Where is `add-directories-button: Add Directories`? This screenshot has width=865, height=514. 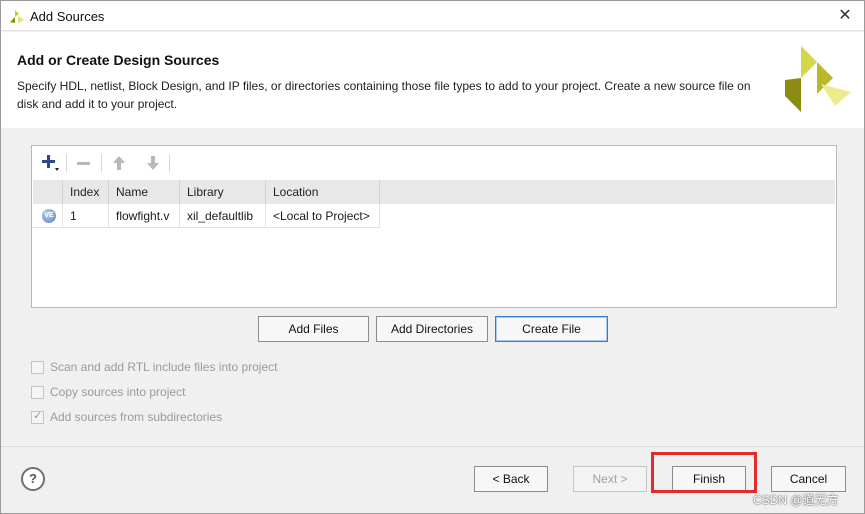
add-directories-button: Add Directories is located at coordinates (432, 329).